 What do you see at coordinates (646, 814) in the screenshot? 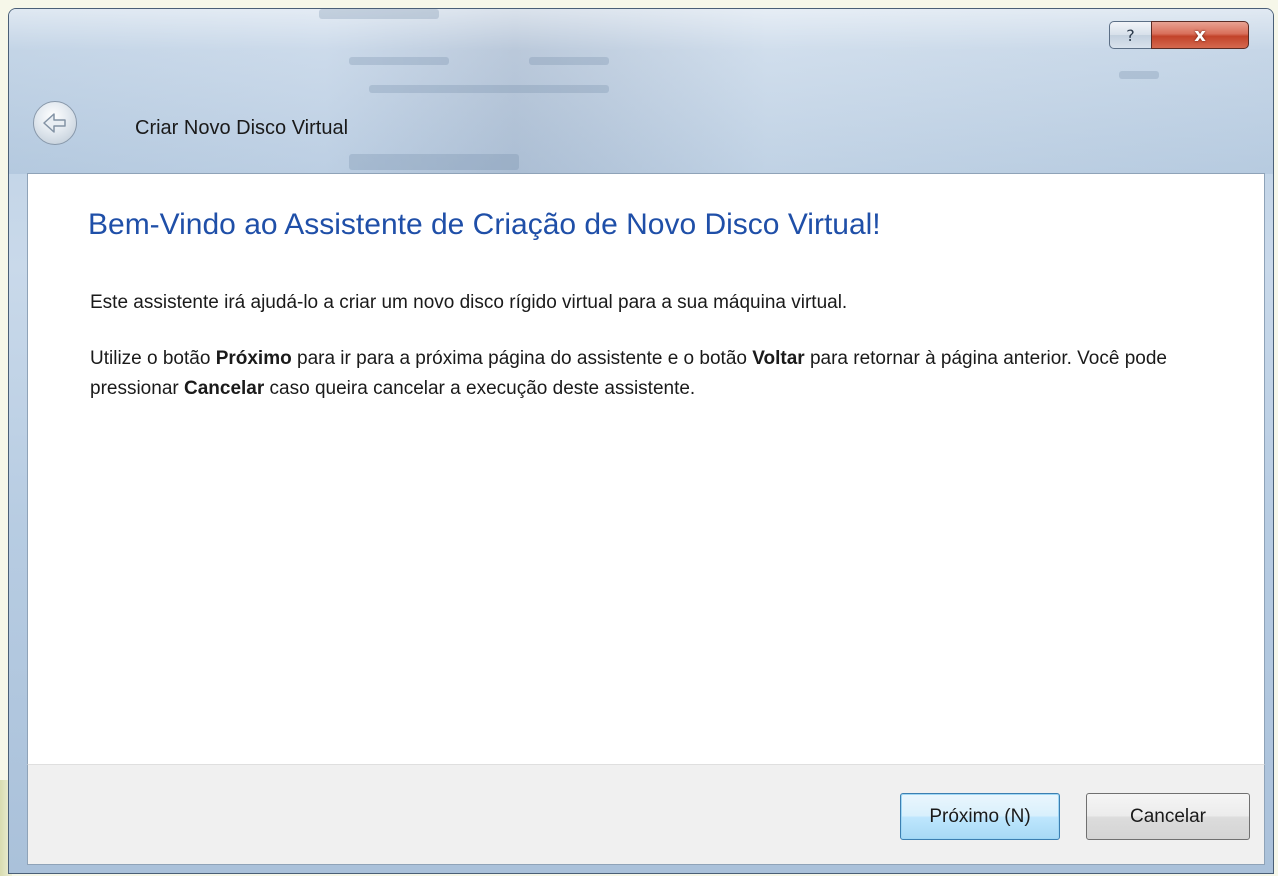
I see `button-bar: Próximo (N) Cancelar` at bounding box center [646, 814].